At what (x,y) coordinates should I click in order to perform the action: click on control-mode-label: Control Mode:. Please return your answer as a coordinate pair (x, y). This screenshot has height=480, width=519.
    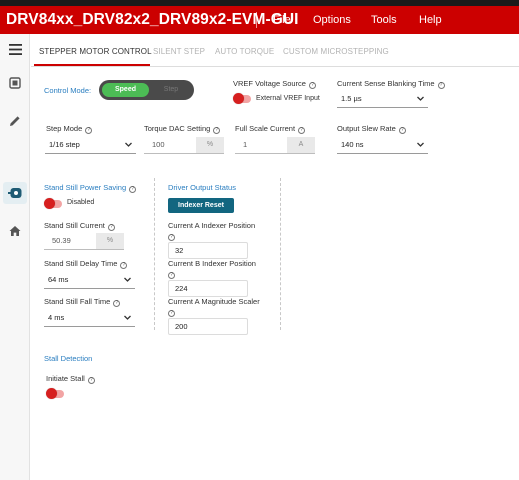
    Looking at the image, I should click on (68, 90).